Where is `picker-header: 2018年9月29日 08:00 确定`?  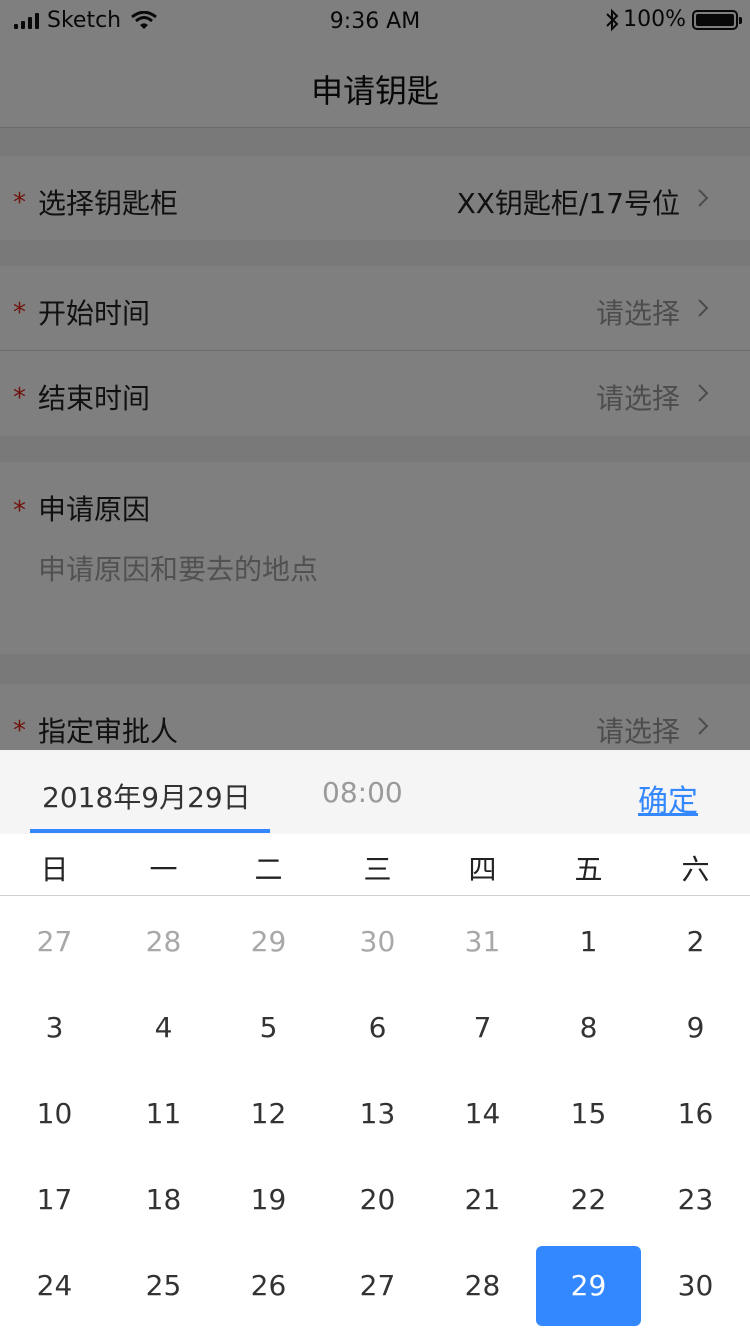 picker-header: 2018年9月29日 08:00 确定 is located at coordinates (375, 792).